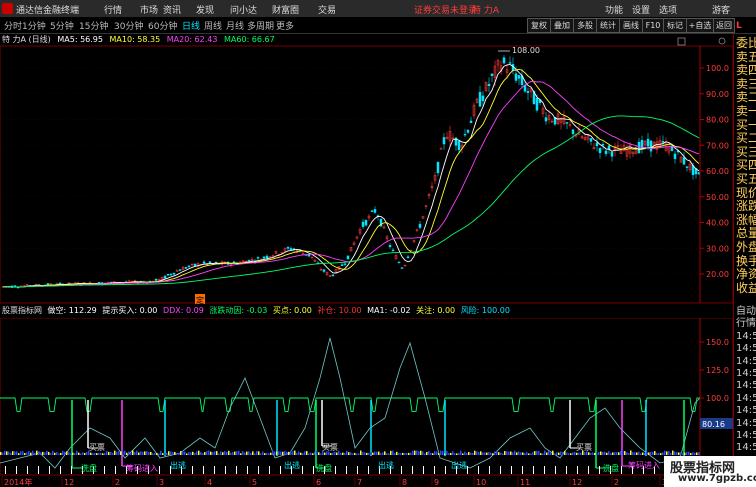 The height and width of the screenshot is (487, 756). What do you see at coordinates (644, 465) in the screenshot?
I see `chip-label-2: 筹码进入` at bounding box center [644, 465].